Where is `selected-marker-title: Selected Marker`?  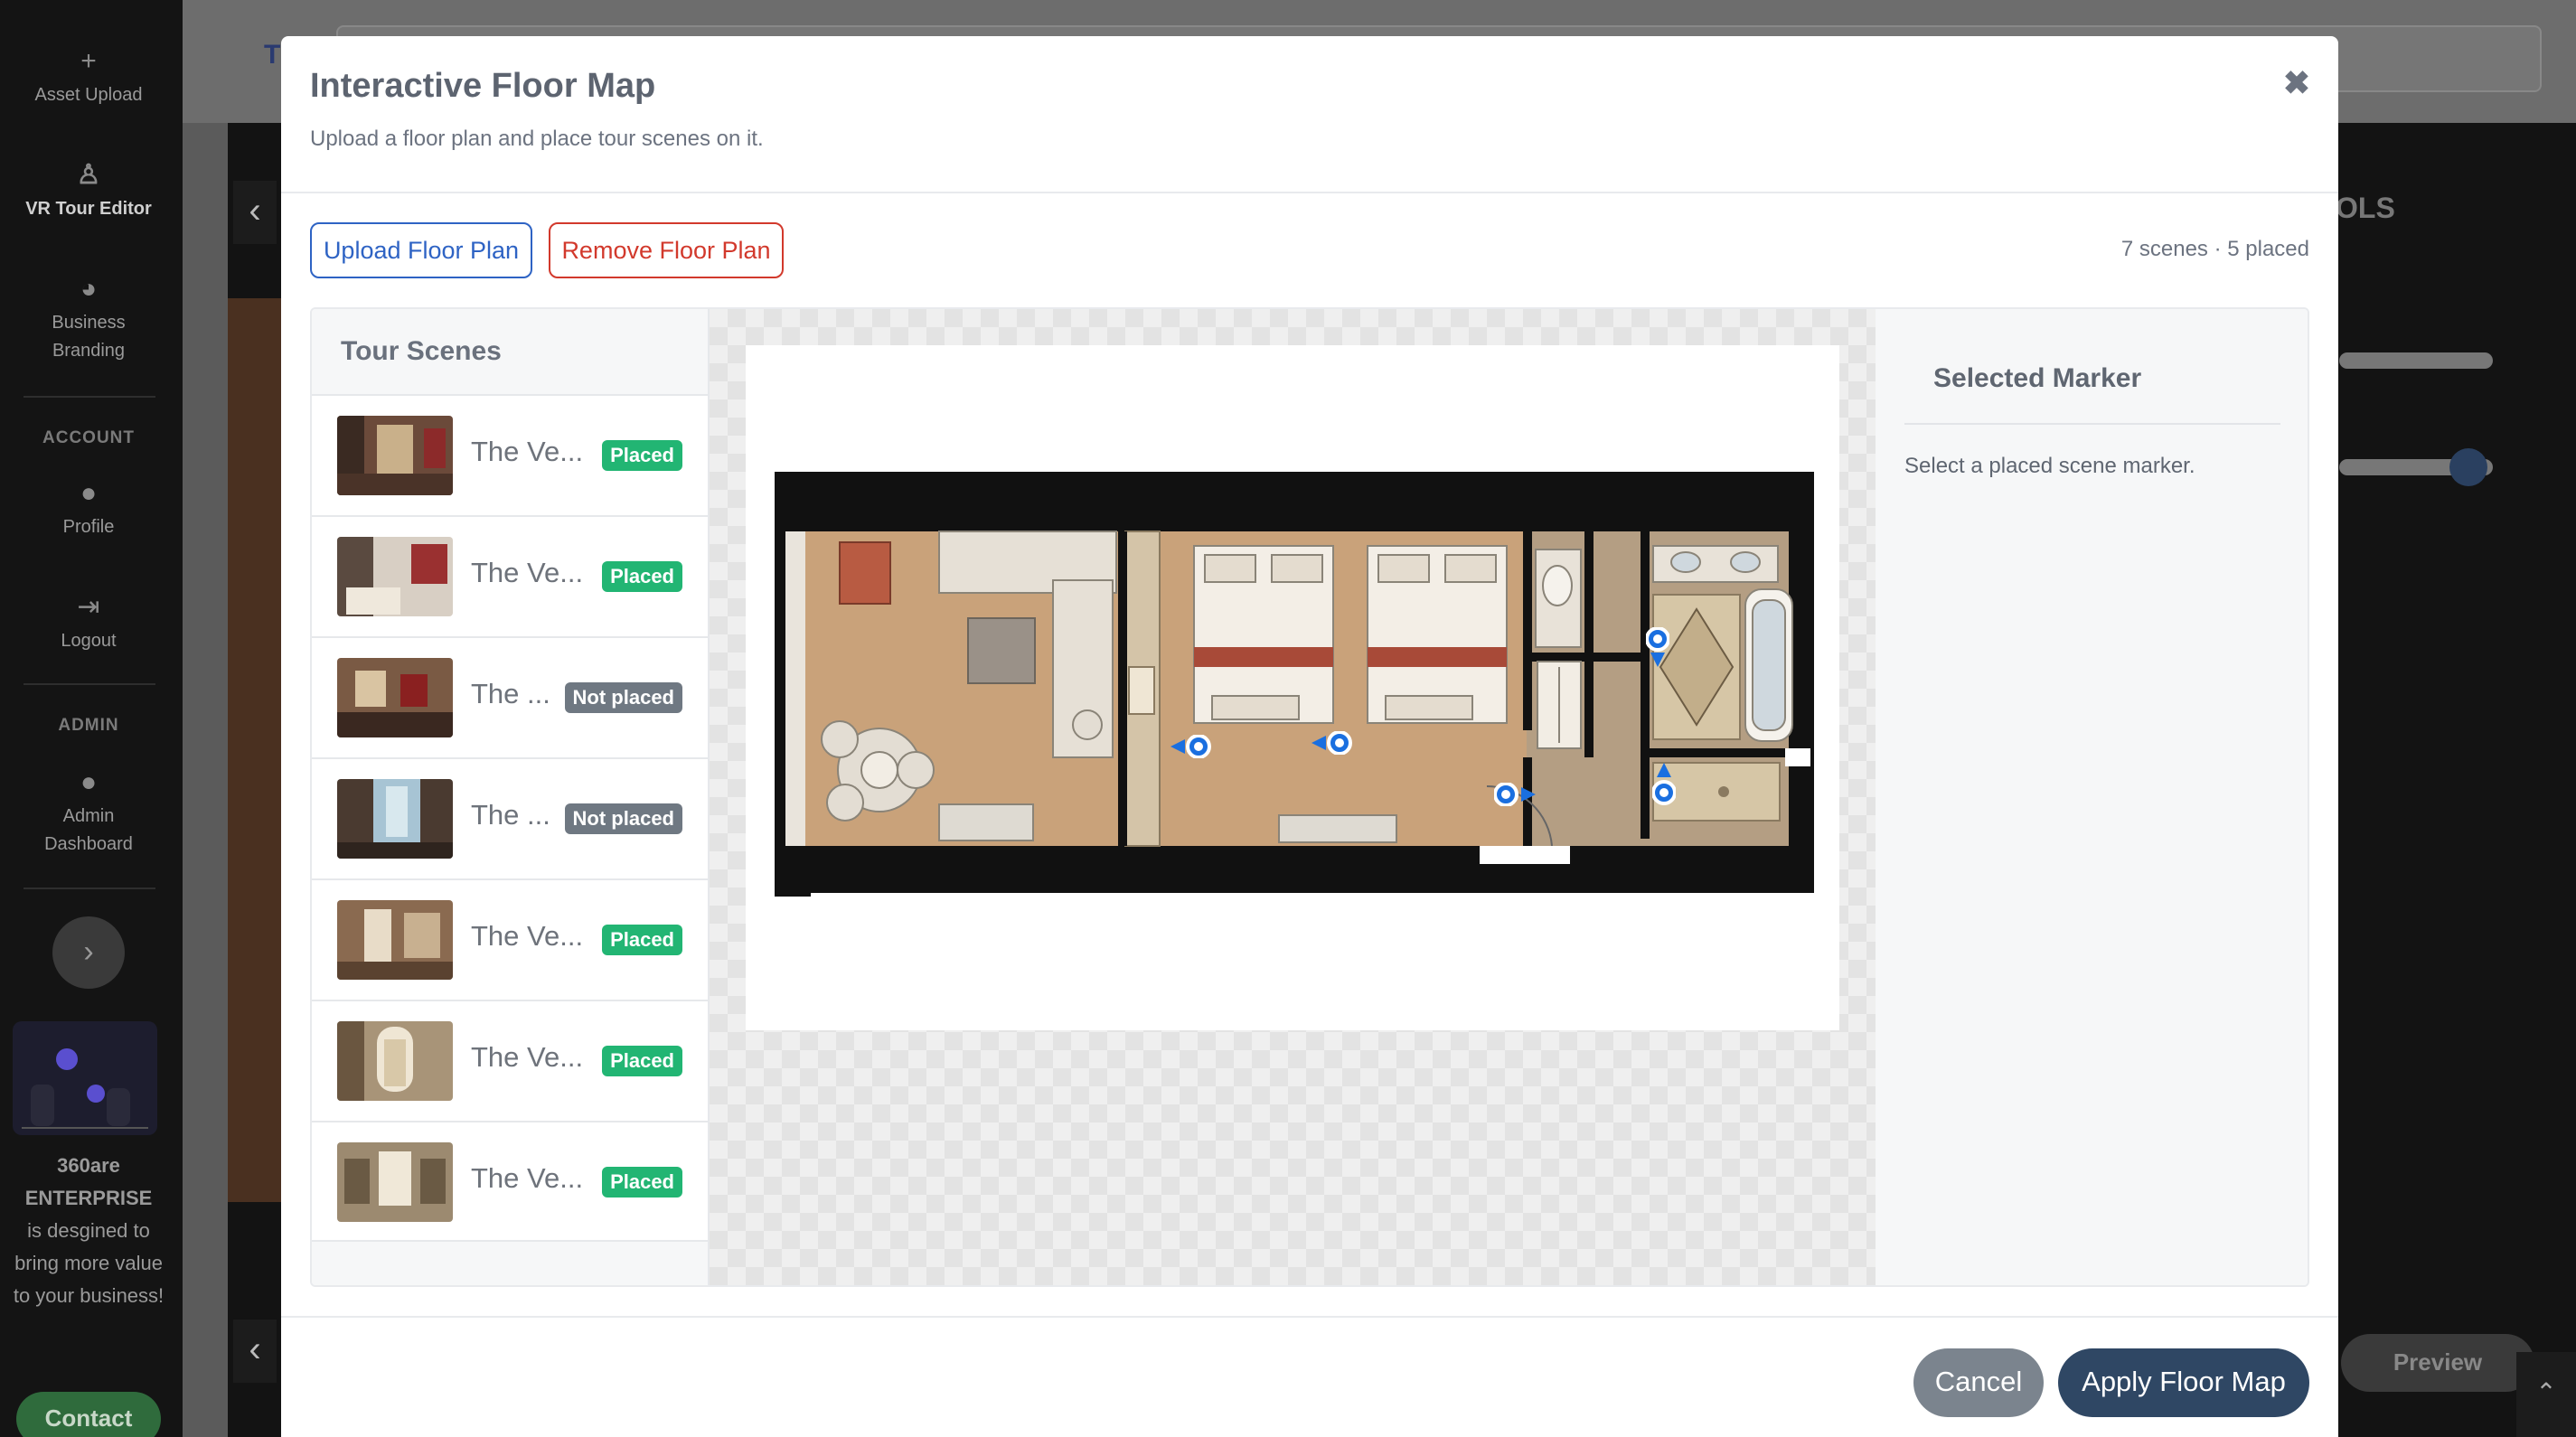
selected-marker-title: Selected Marker is located at coordinates (2038, 378).